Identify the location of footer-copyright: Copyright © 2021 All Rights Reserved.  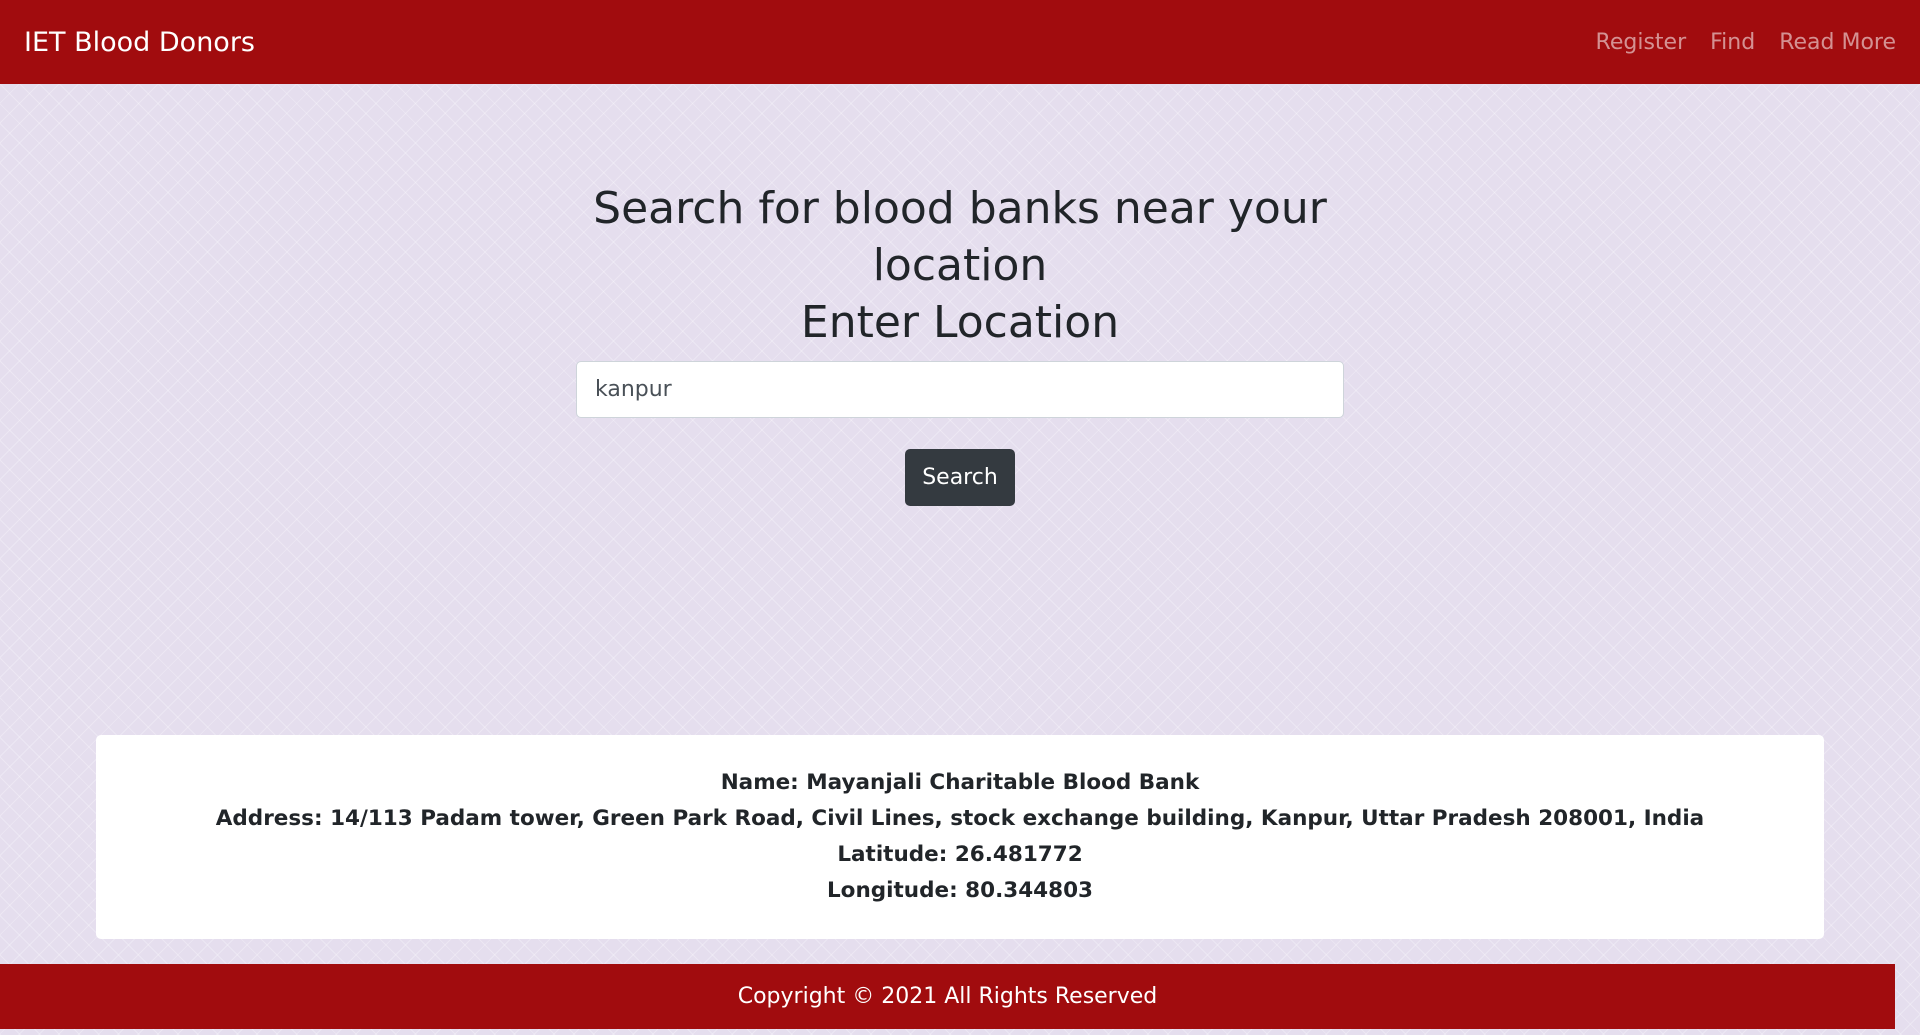
(947, 996).